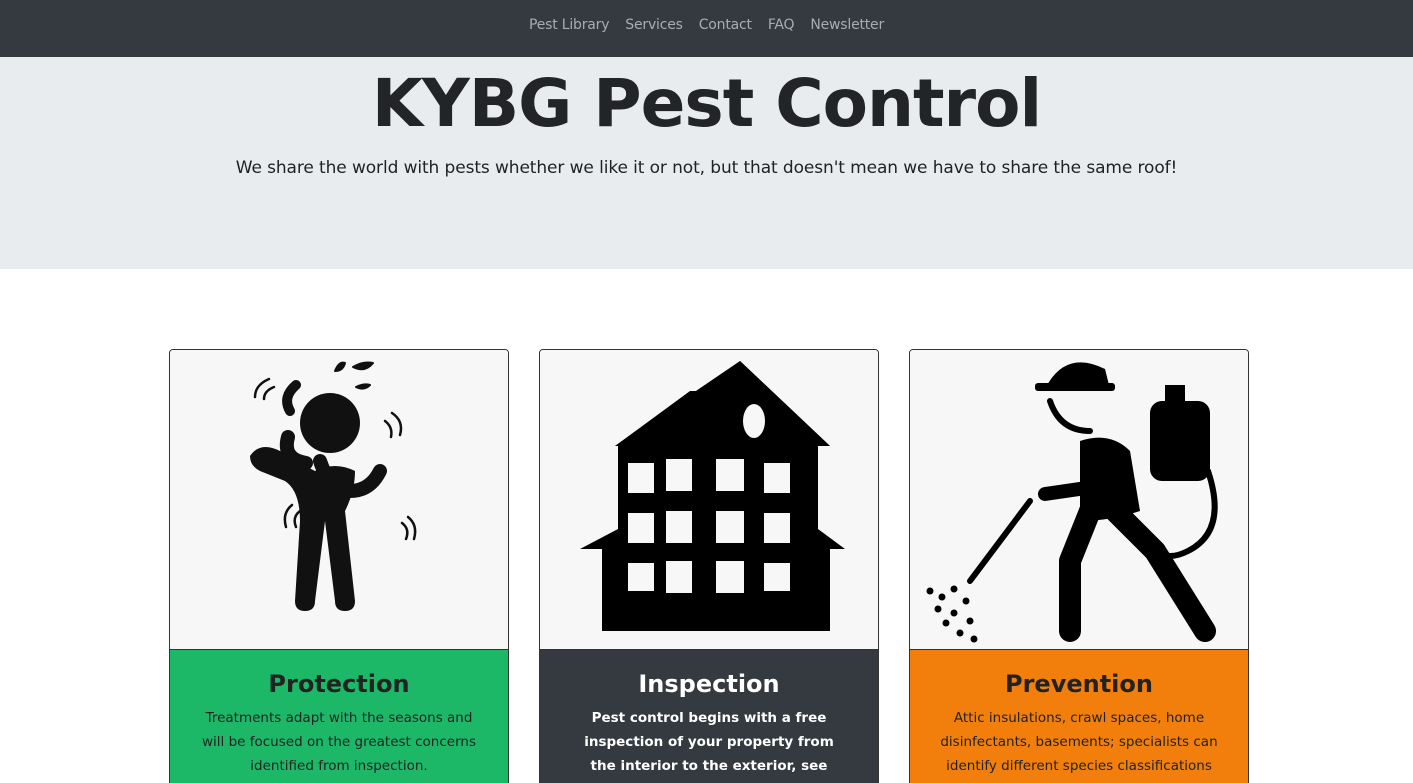 This screenshot has width=1413, height=783. What do you see at coordinates (847, 25) in the screenshot?
I see `nav-link-newsletter: Newsletter` at bounding box center [847, 25].